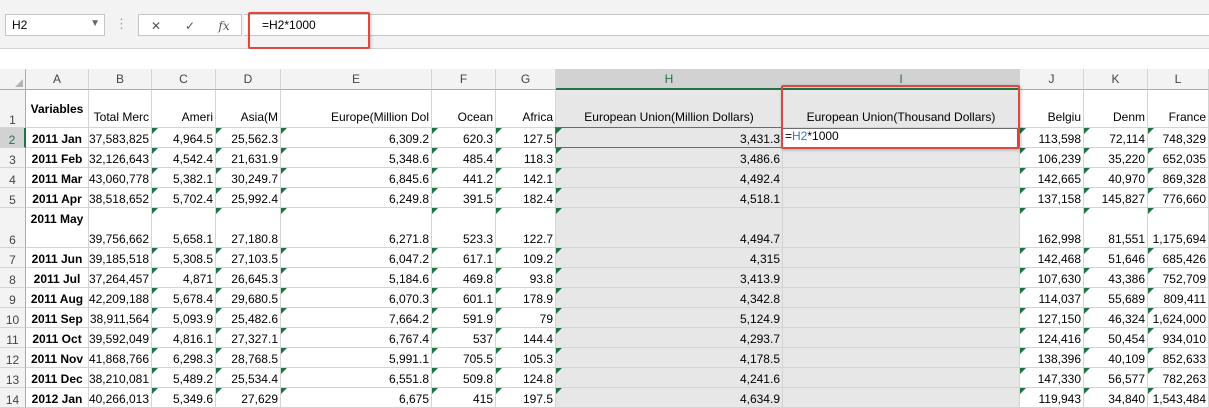 The width and height of the screenshot is (1209, 408). What do you see at coordinates (669, 318) in the screenshot?
I see `cell-h10: 5,124.9` at bounding box center [669, 318].